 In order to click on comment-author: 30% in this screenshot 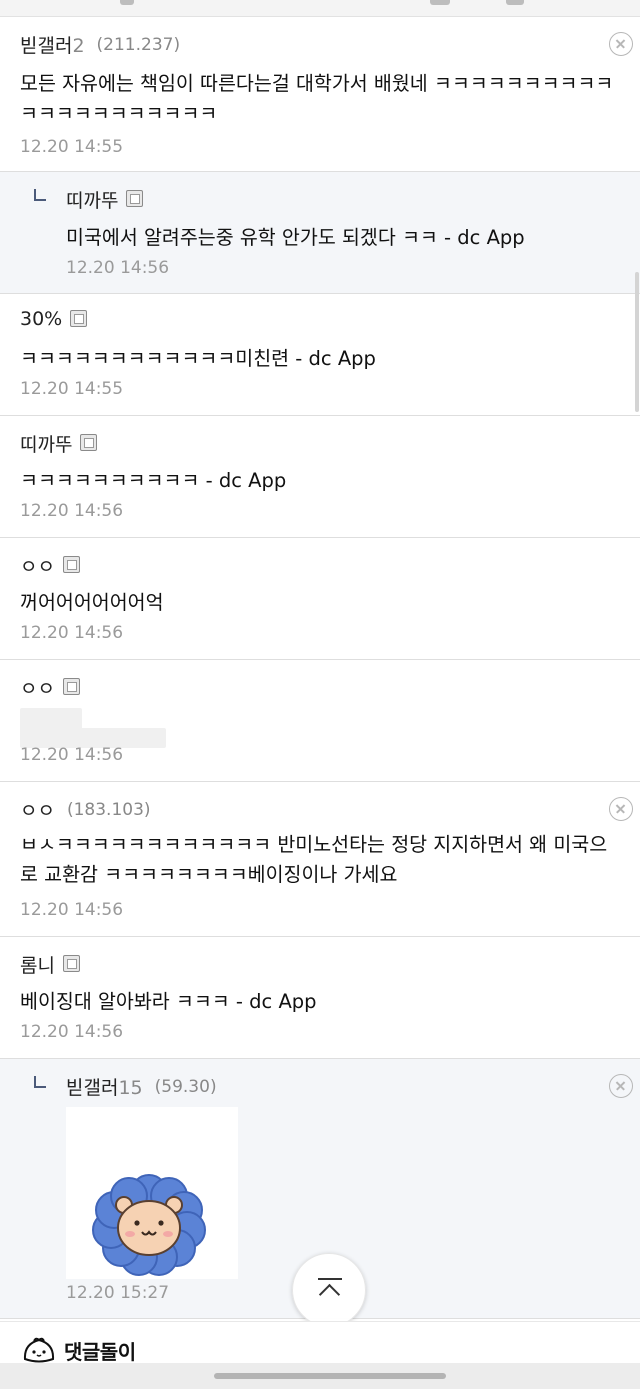, I will do `click(41, 319)`.